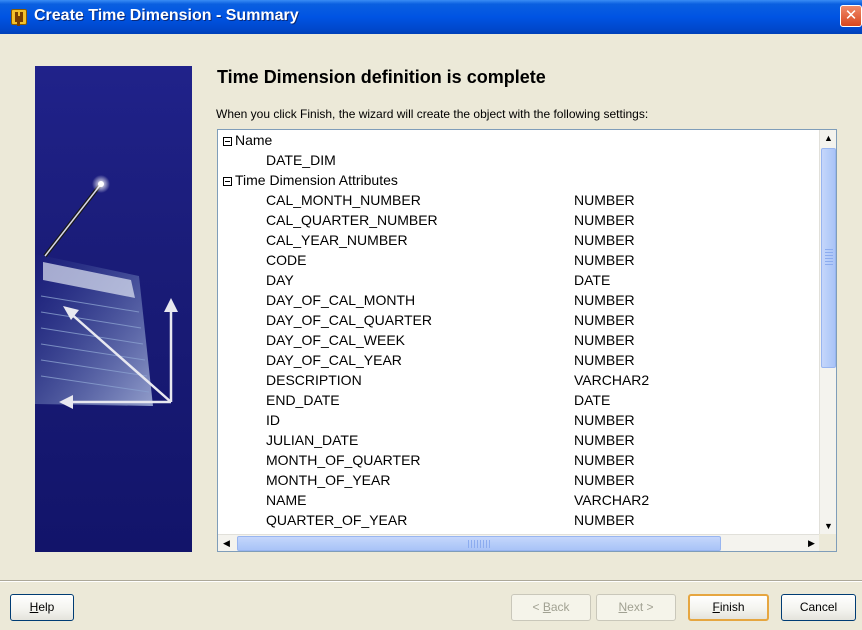 The width and height of the screenshot is (862, 630). I want to click on cancel-button: Cancel, so click(818, 607).